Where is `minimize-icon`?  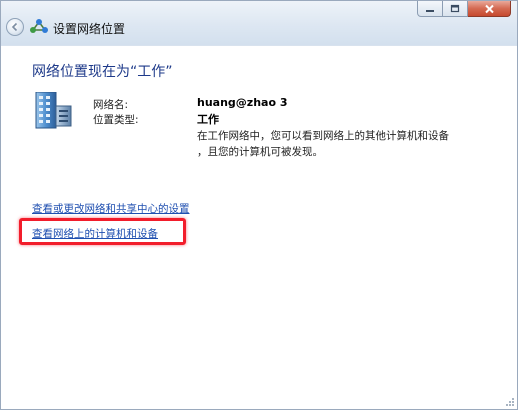
minimize-icon is located at coordinates (430, 10).